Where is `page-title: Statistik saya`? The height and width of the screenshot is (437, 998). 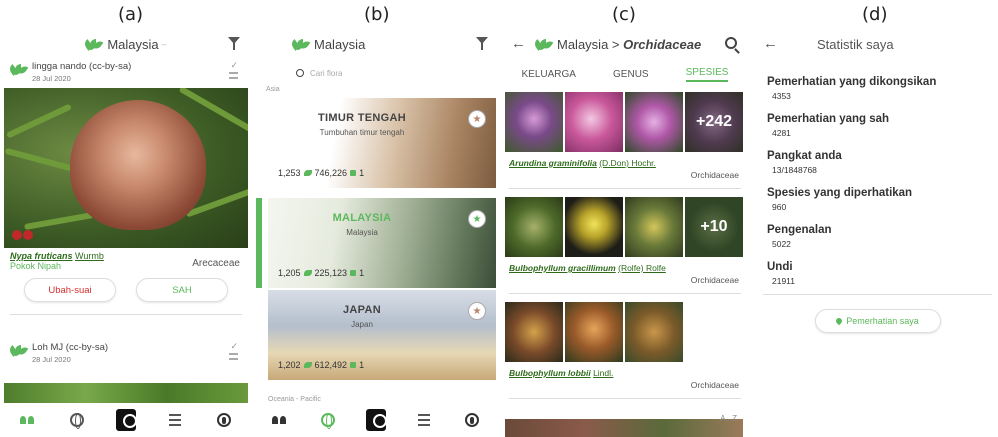 page-title: Statistik saya is located at coordinates (855, 44).